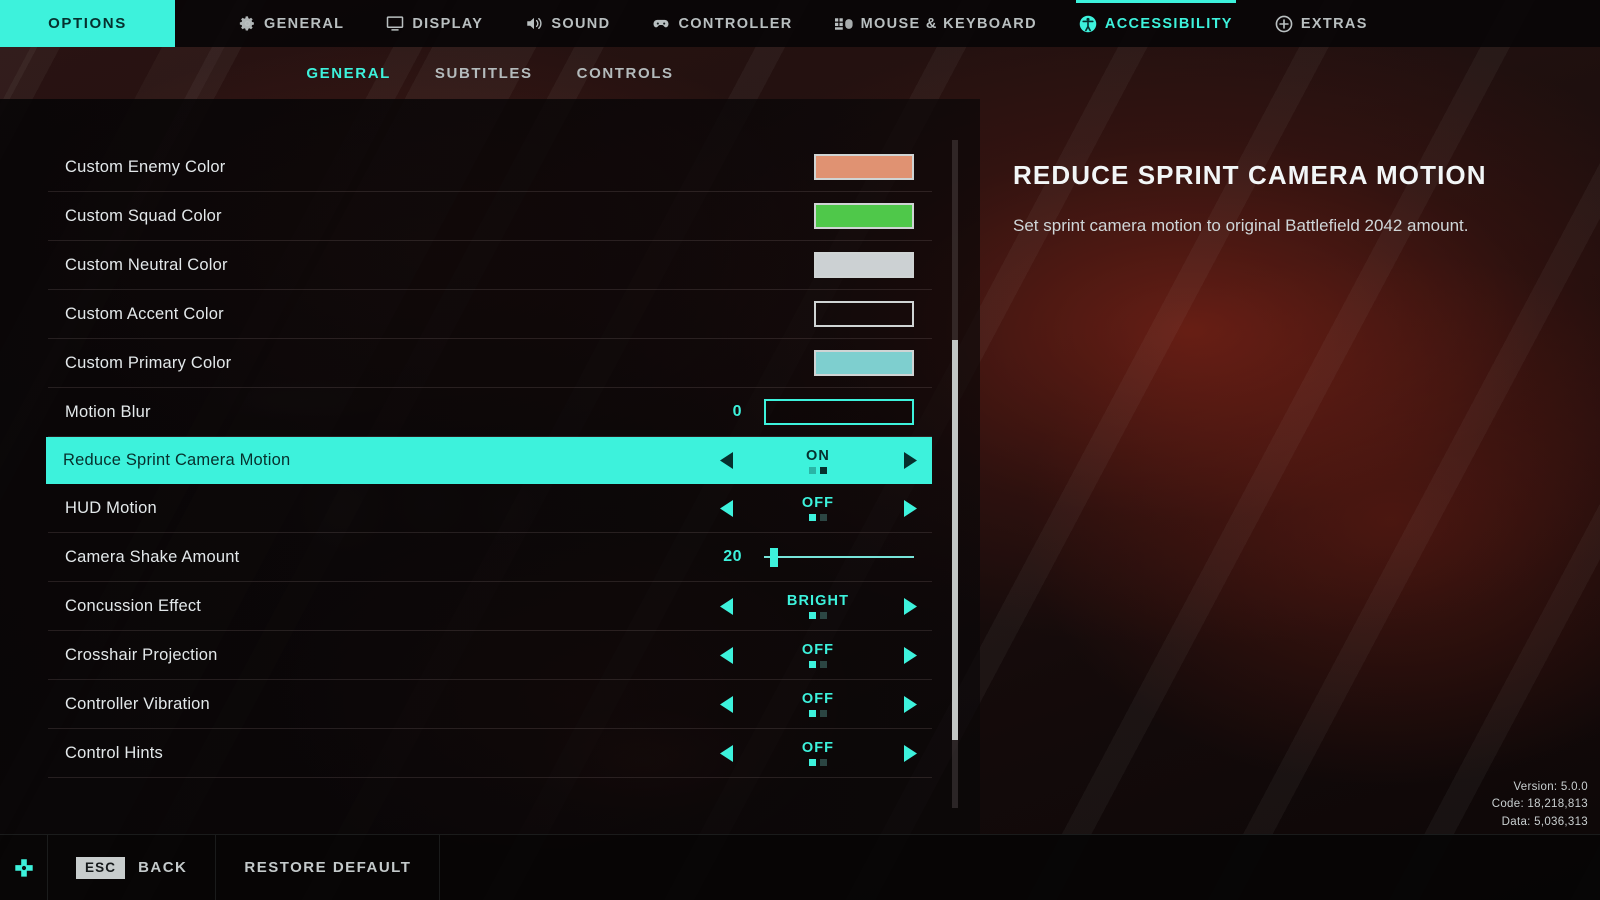  What do you see at coordinates (304, 23) in the screenshot?
I see `nav-item-label: GENERAL` at bounding box center [304, 23].